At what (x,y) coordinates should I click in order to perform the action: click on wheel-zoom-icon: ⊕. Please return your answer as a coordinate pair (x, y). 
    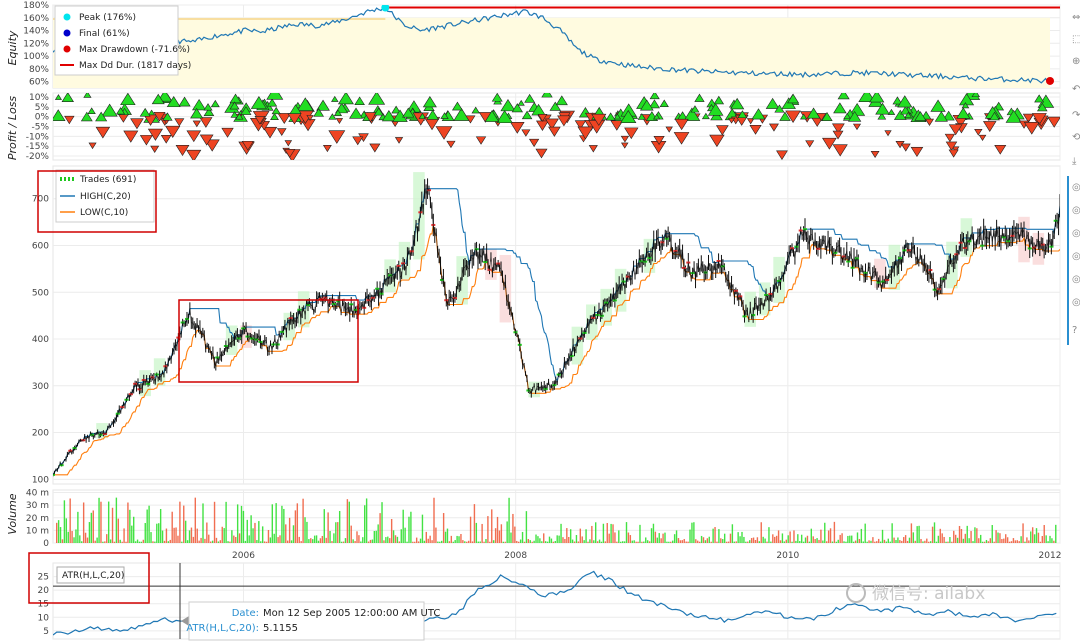
    Looking at the image, I should click on (1076, 61).